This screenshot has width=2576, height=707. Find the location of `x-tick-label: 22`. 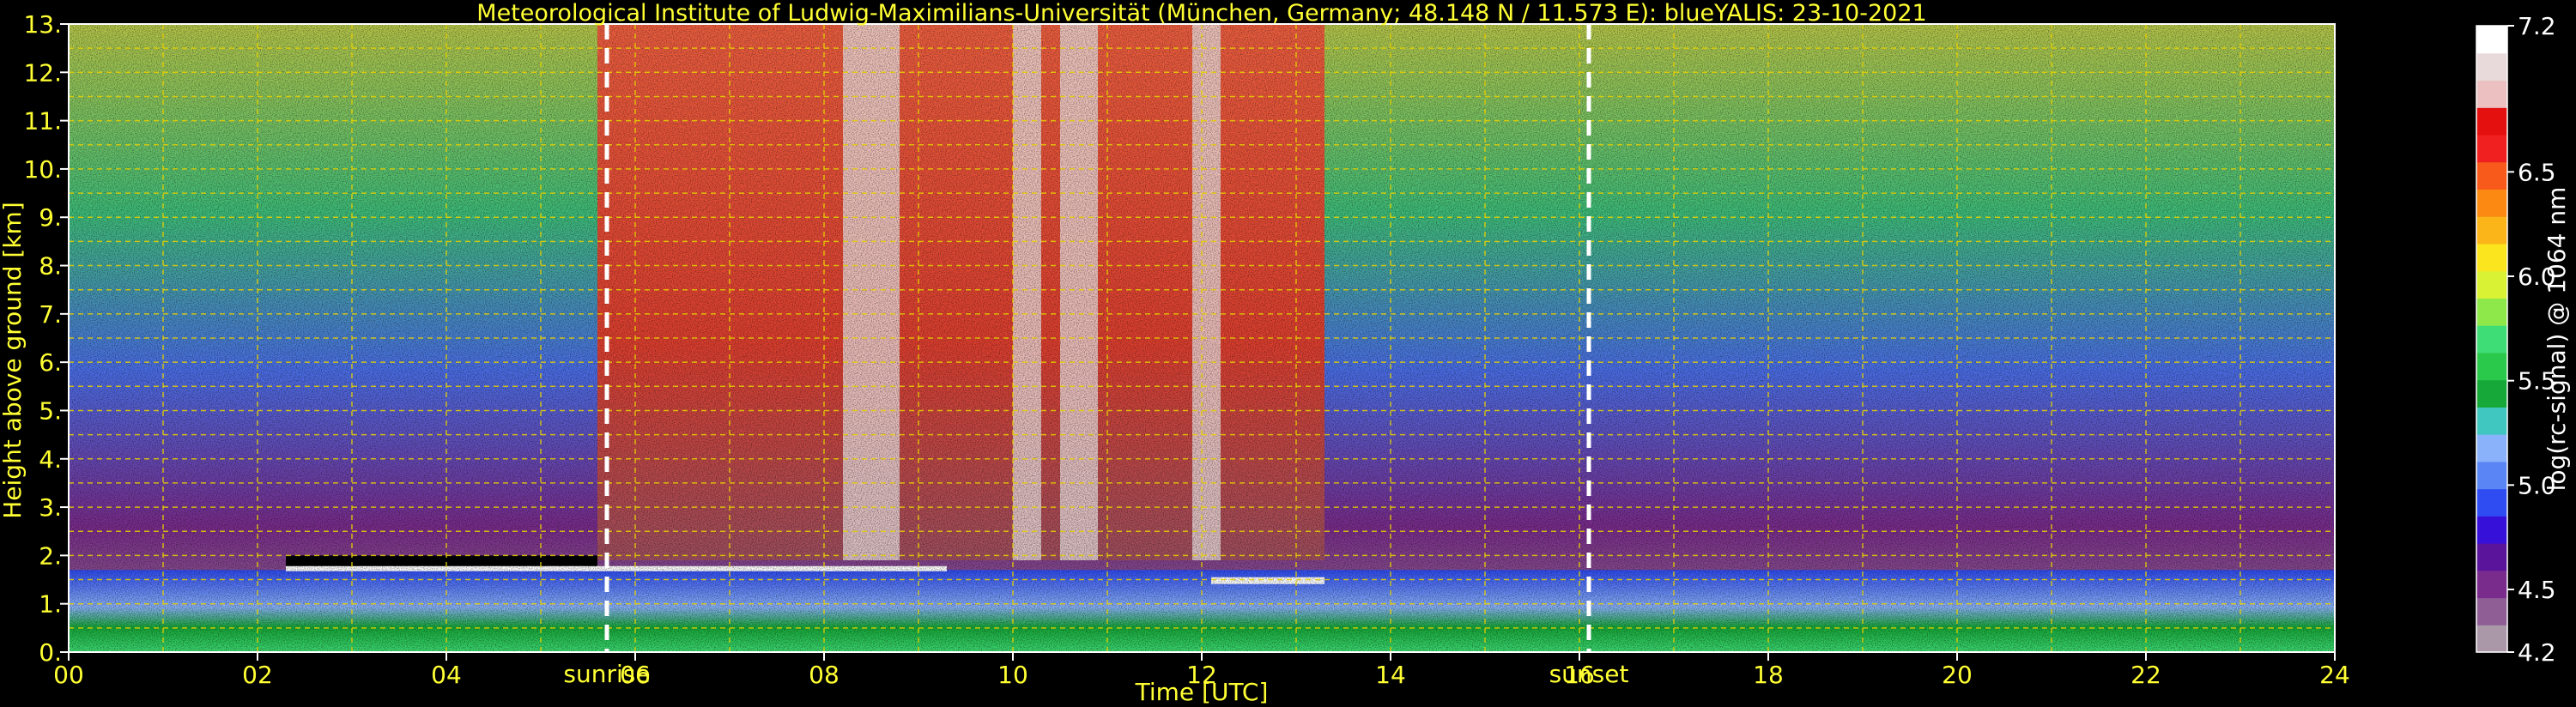

x-tick-label: 22 is located at coordinates (2146, 675).